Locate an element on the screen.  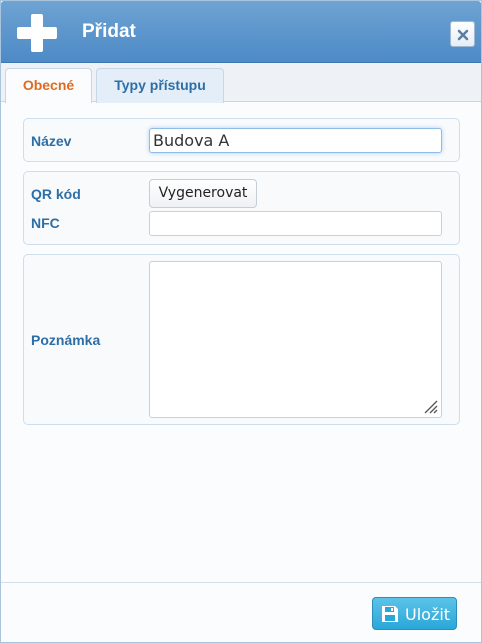
tab-access-types: Typy přístupu is located at coordinates (160, 85).